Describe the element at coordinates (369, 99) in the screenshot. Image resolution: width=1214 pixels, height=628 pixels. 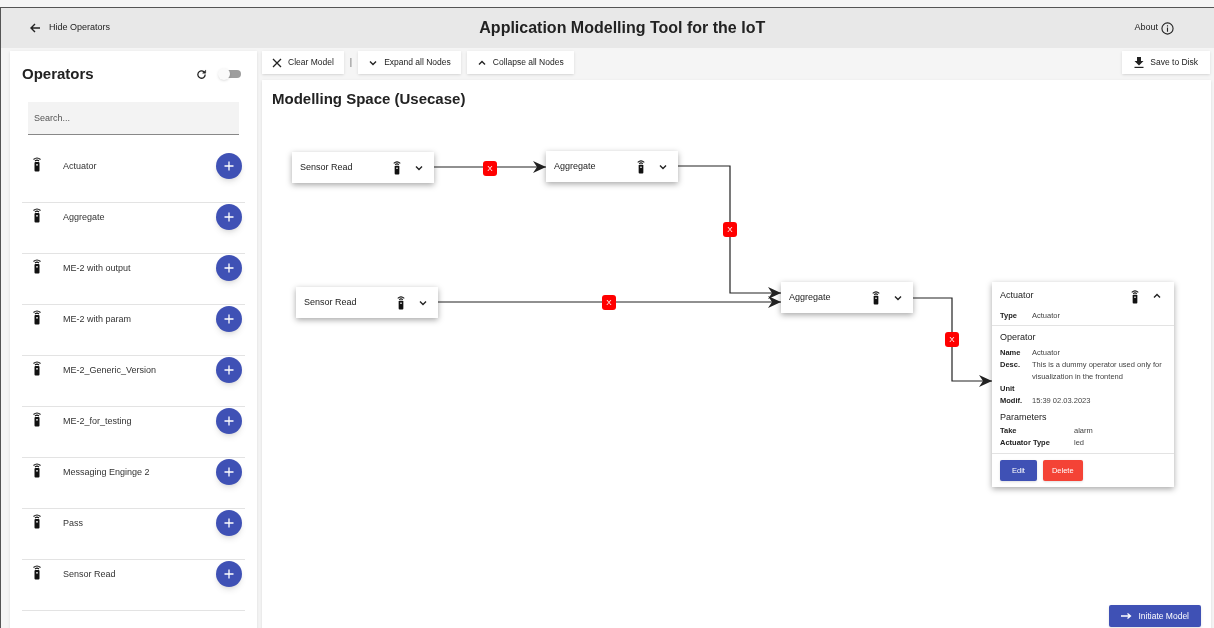
I see `canvas-title: Modelling Space (Usecase)` at that location.